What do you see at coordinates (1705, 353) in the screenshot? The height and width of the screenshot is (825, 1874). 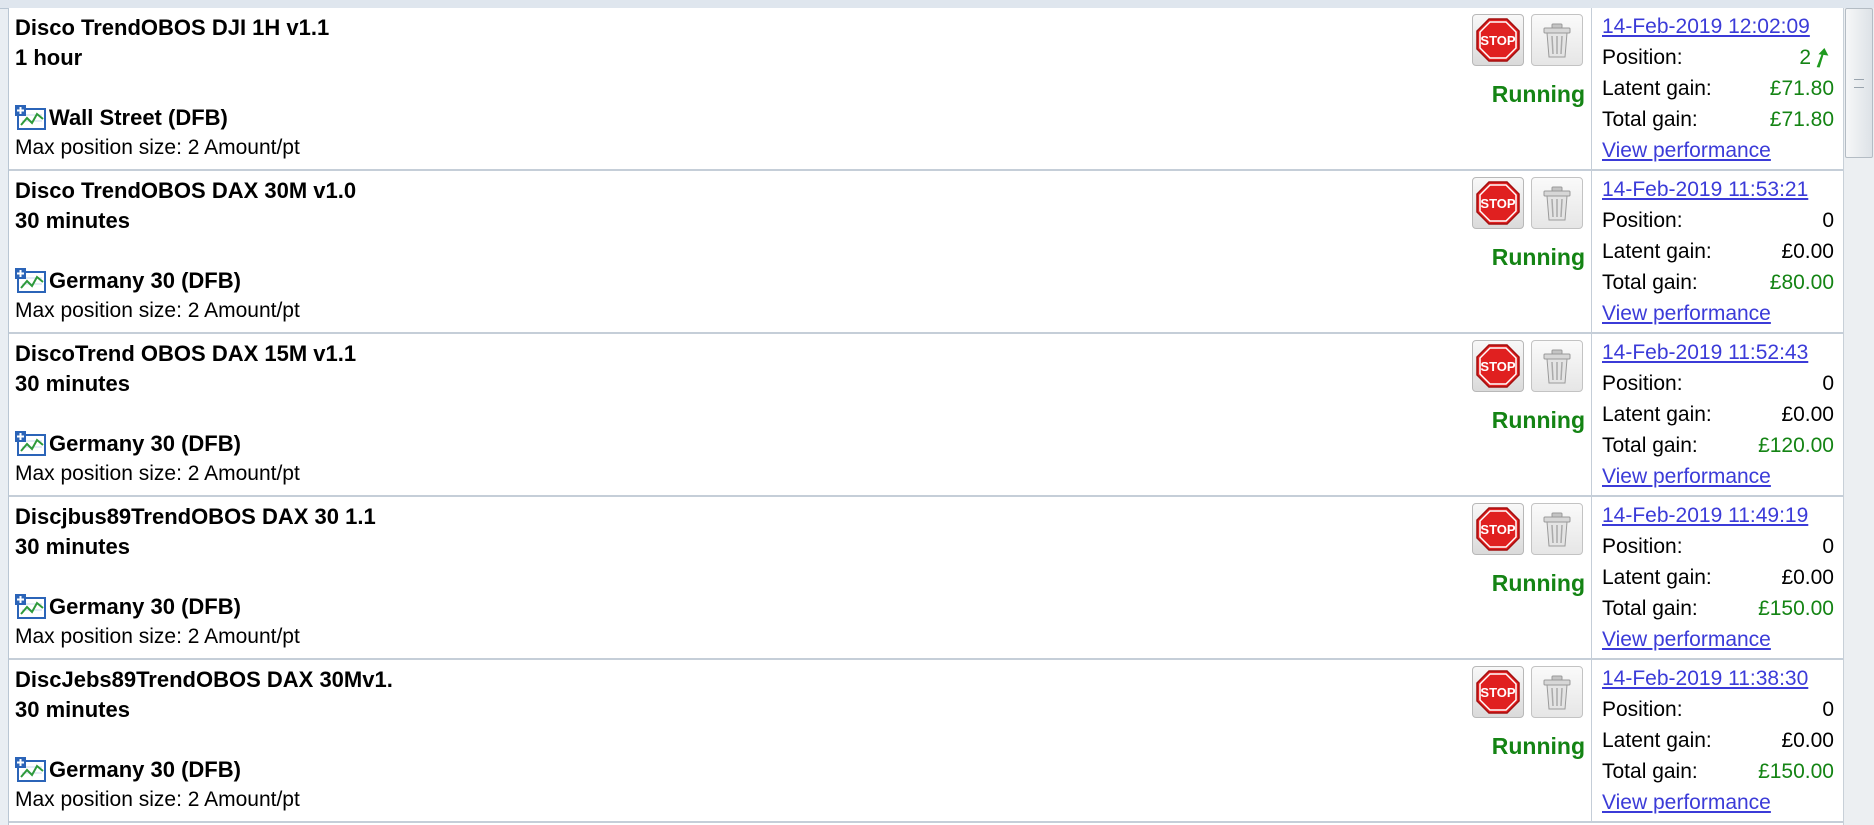 I see `last-update-link: 14-Feb-2019 11:52:43` at bounding box center [1705, 353].